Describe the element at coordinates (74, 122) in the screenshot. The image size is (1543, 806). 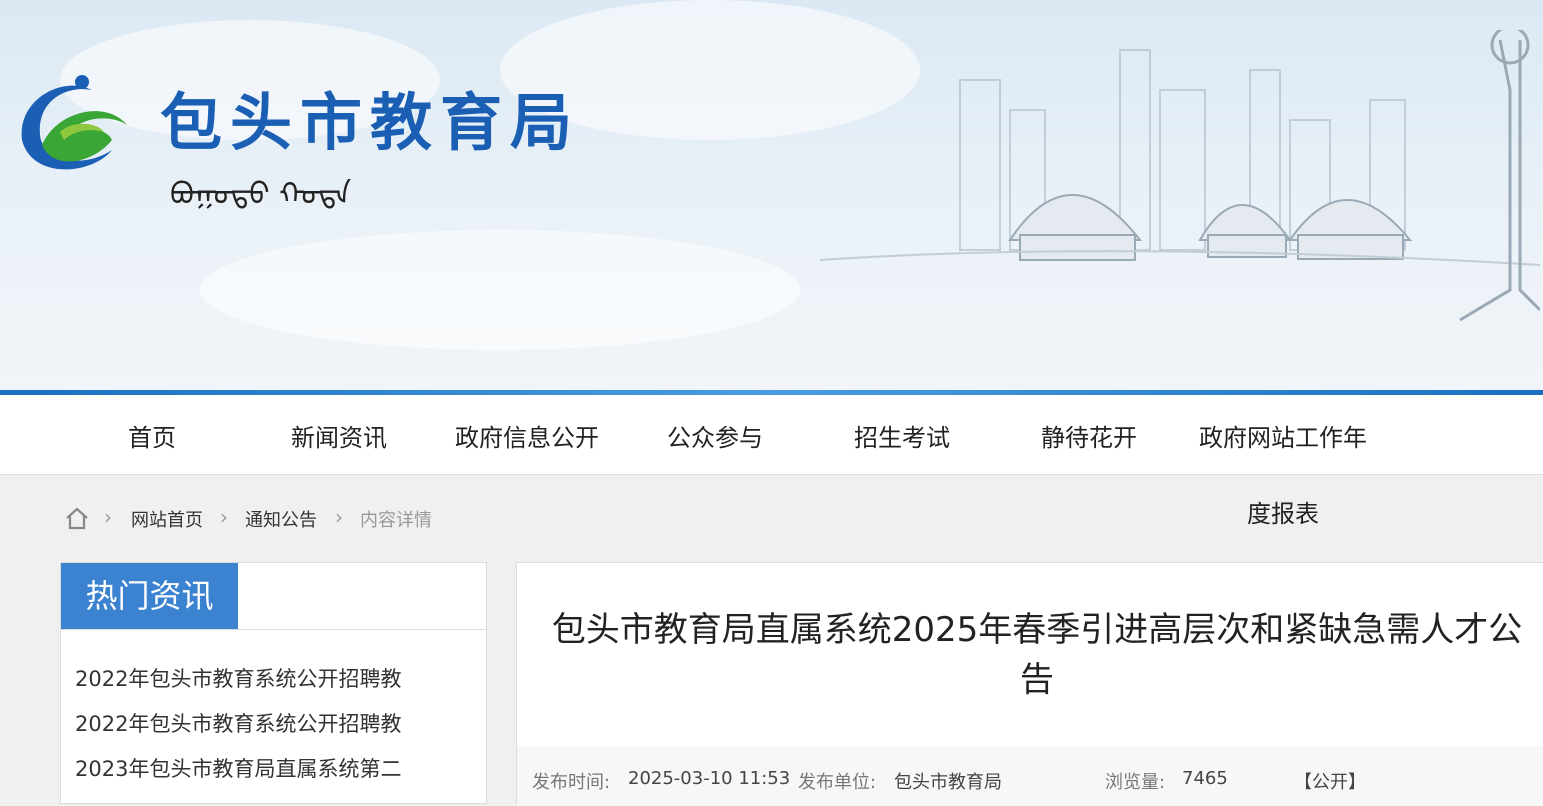
I see `education-bureau-logo` at that location.